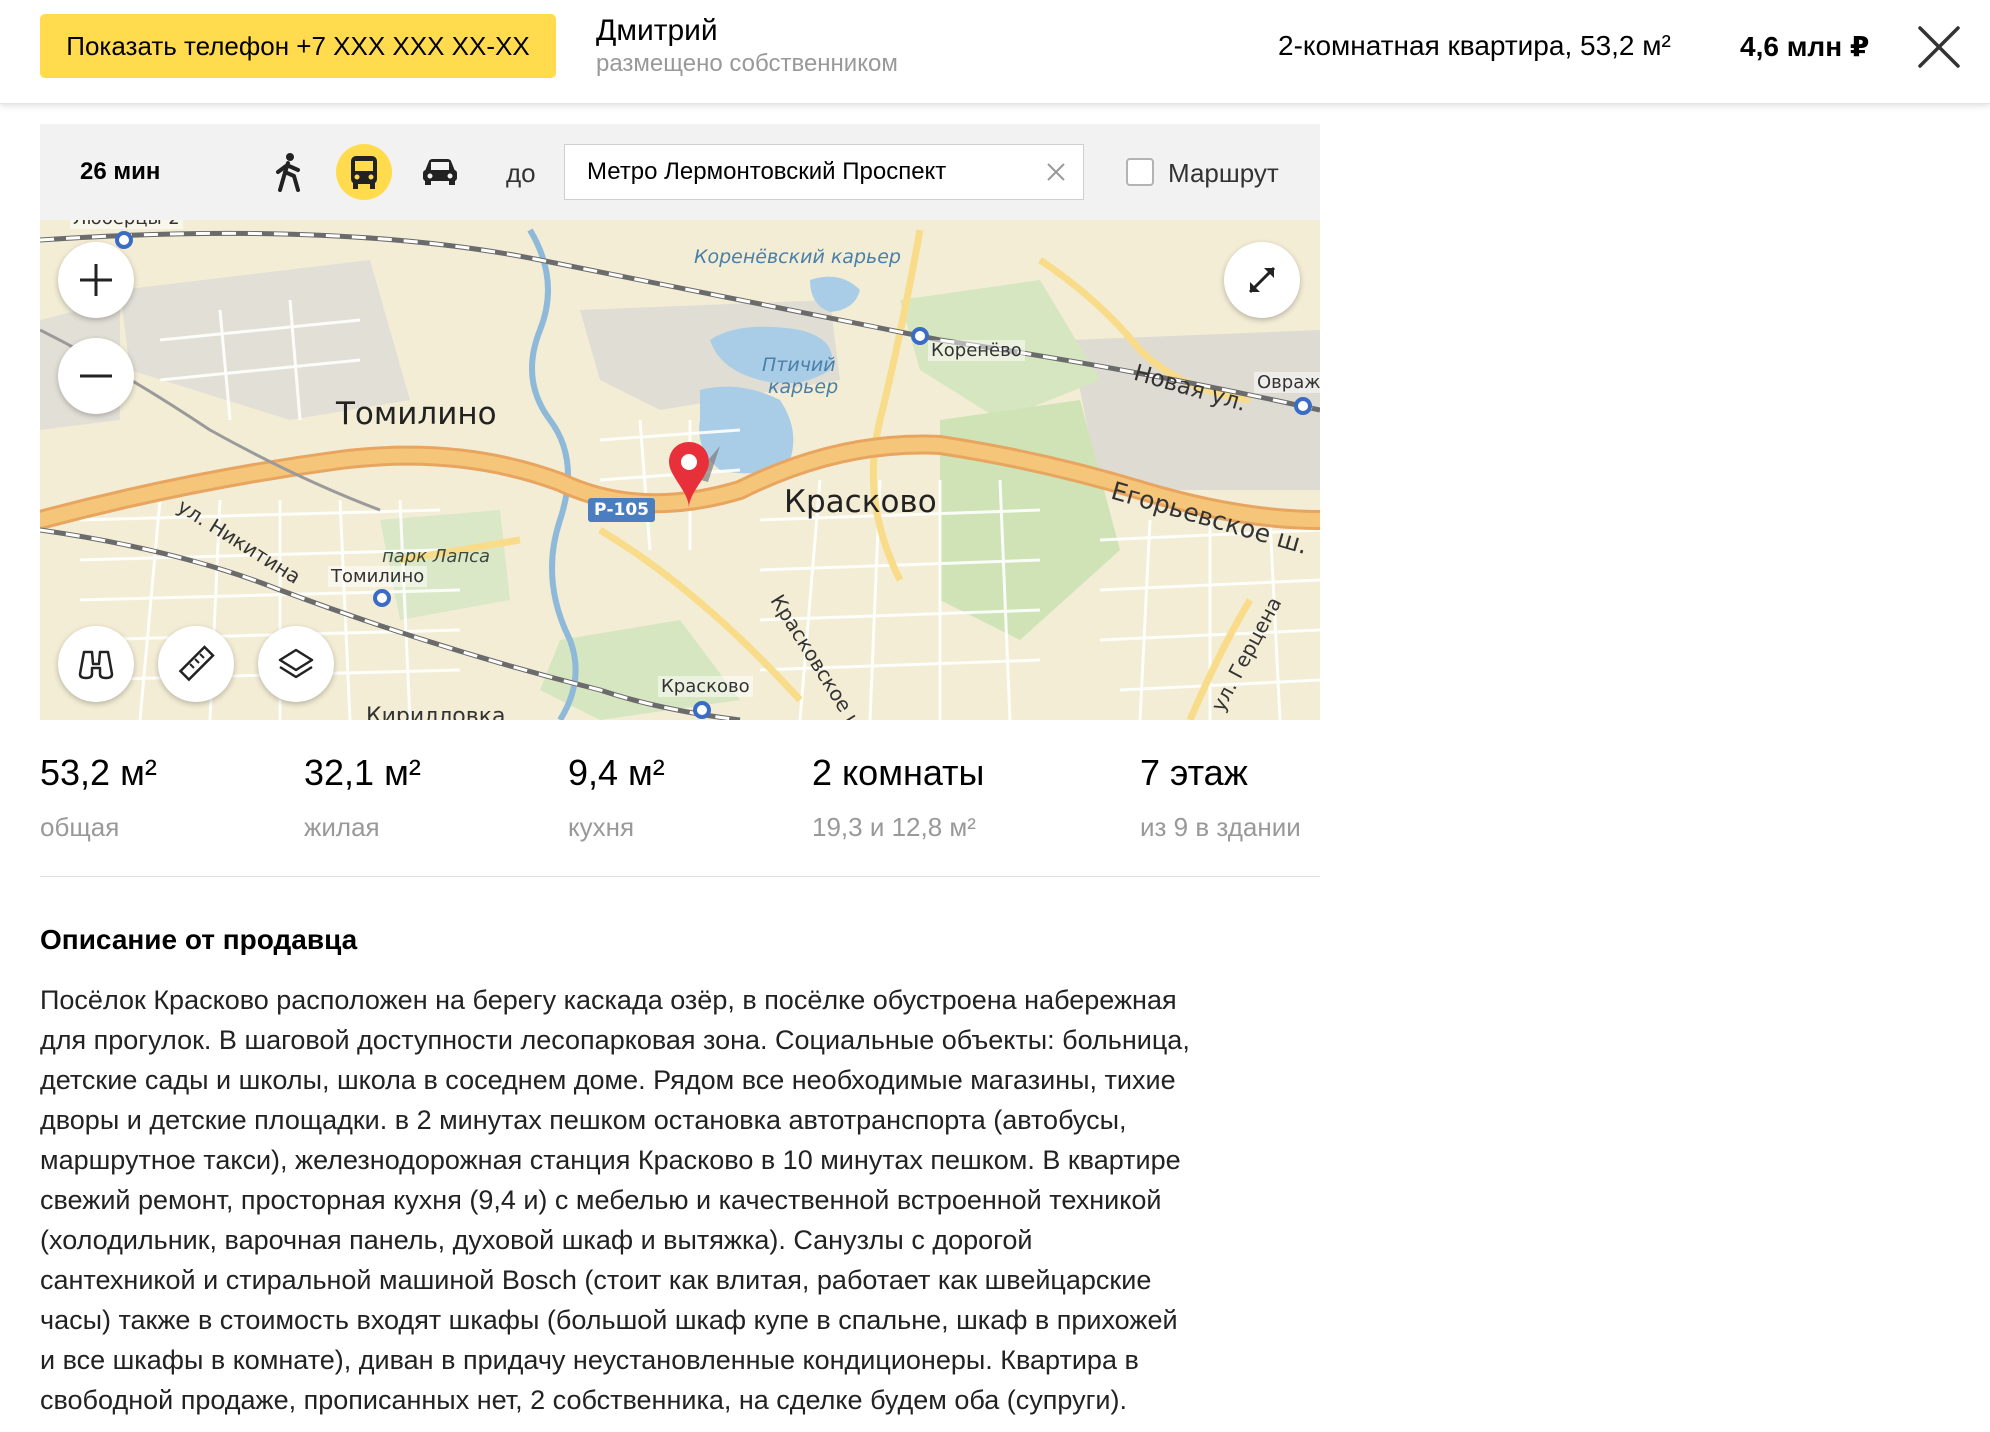 The image size is (1990, 1432). I want to click on walk-icon, so click(288, 172).